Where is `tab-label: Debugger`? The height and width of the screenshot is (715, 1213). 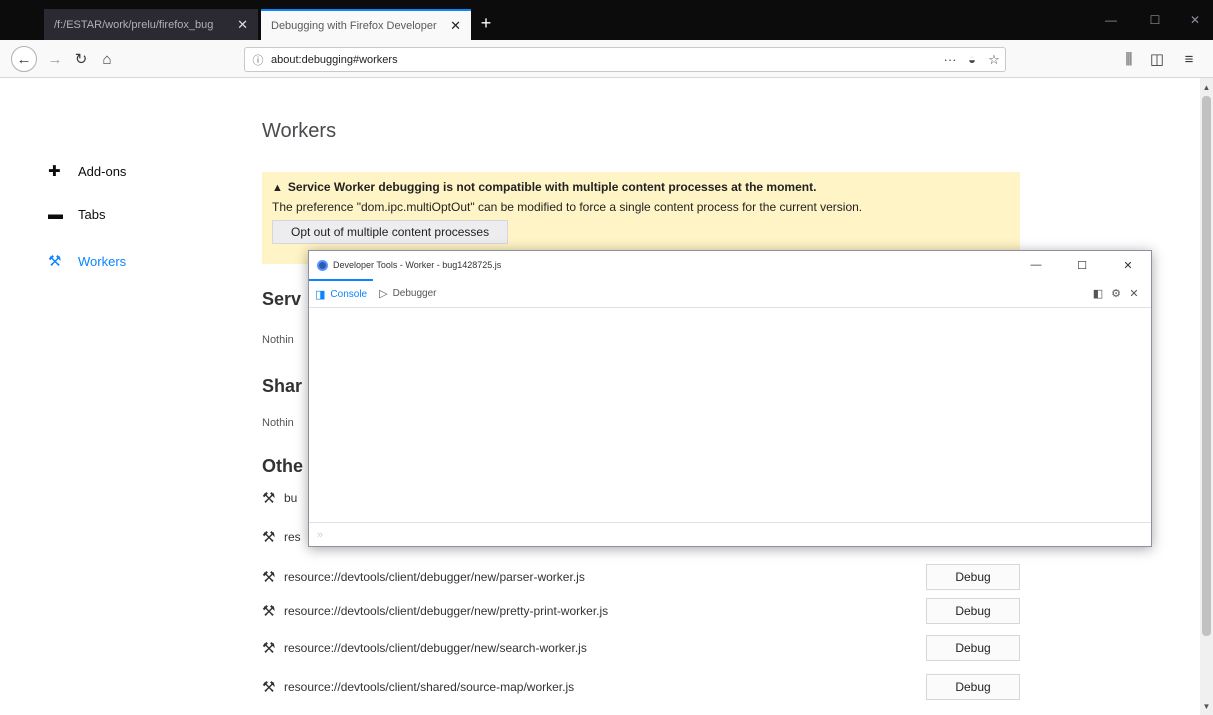 tab-label: Debugger is located at coordinates (414, 293).